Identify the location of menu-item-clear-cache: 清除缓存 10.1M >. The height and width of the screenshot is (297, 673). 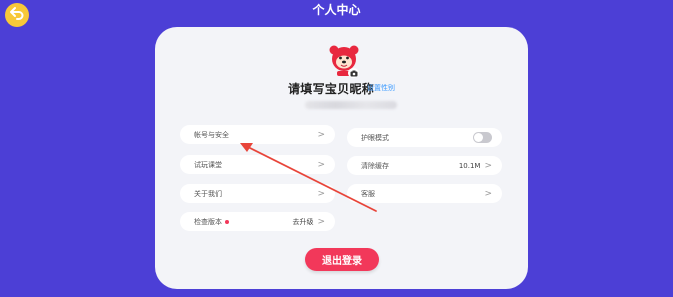
(424, 165).